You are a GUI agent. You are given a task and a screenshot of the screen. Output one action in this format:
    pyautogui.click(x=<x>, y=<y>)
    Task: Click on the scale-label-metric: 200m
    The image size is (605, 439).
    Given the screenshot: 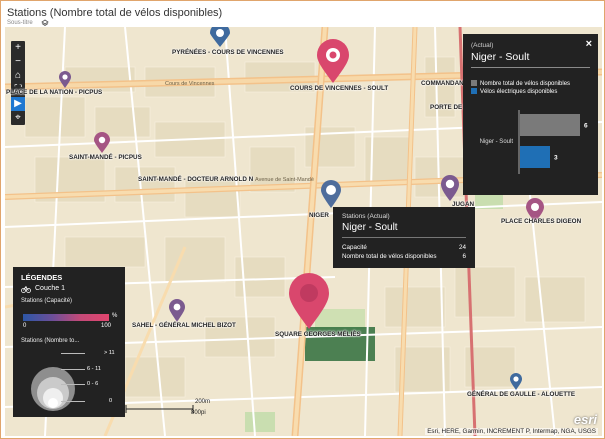 What is the action you would take?
    pyautogui.click(x=203, y=402)
    